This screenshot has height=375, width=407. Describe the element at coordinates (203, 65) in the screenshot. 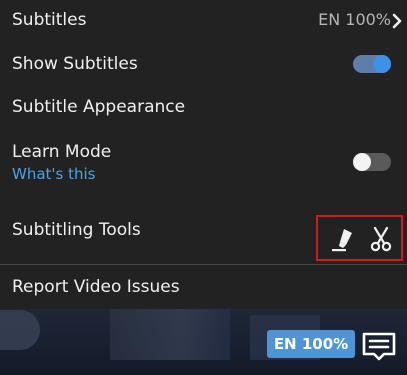

I see `show-subtitles-row: Show Subtitles` at that location.